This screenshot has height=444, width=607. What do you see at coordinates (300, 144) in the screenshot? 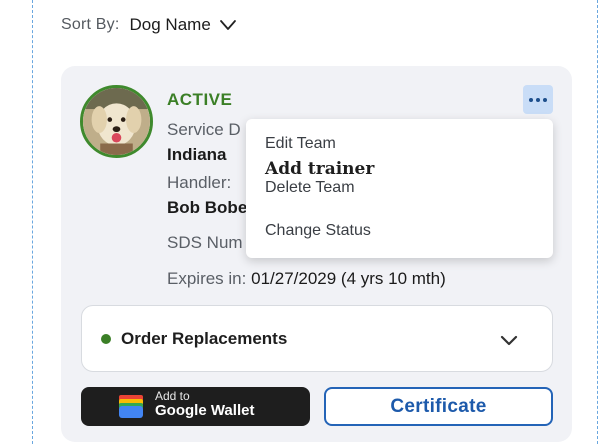
I see `menu-item-edit-team: Edit Team` at bounding box center [300, 144].